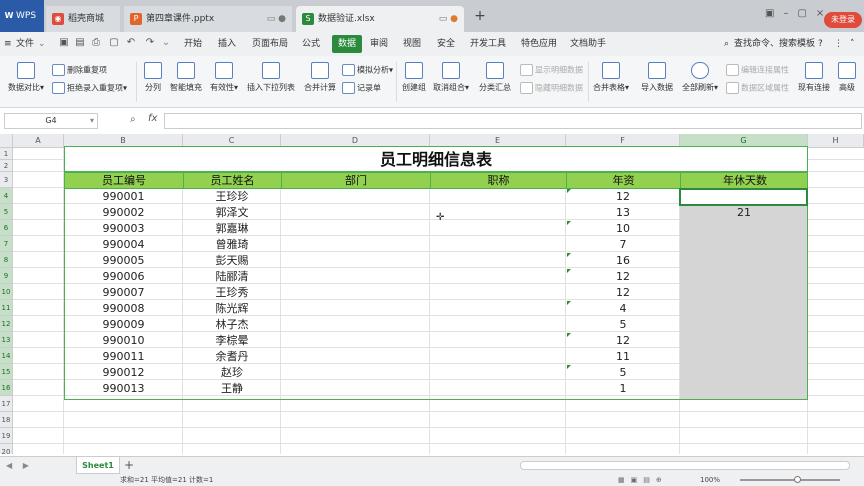 This screenshot has width=864, height=486. Describe the element at coordinates (123, 325) in the screenshot. I see `table-cell: 990009` at that location.